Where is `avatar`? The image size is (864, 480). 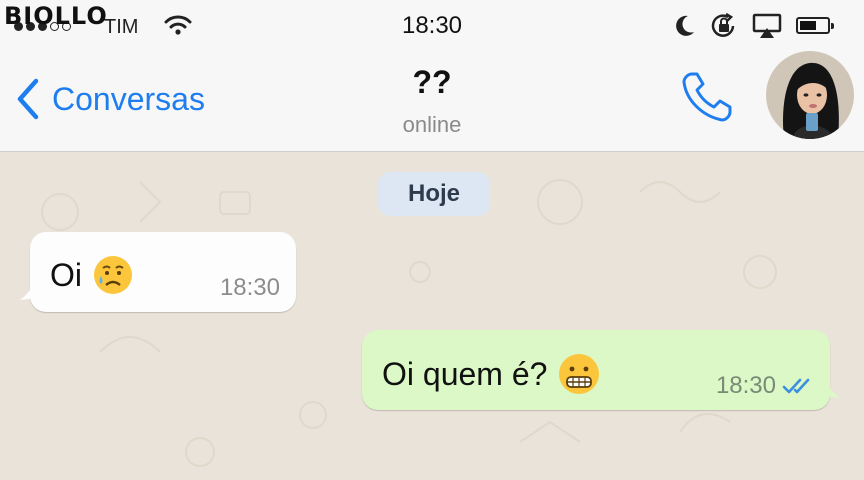 avatar is located at coordinates (810, 95).